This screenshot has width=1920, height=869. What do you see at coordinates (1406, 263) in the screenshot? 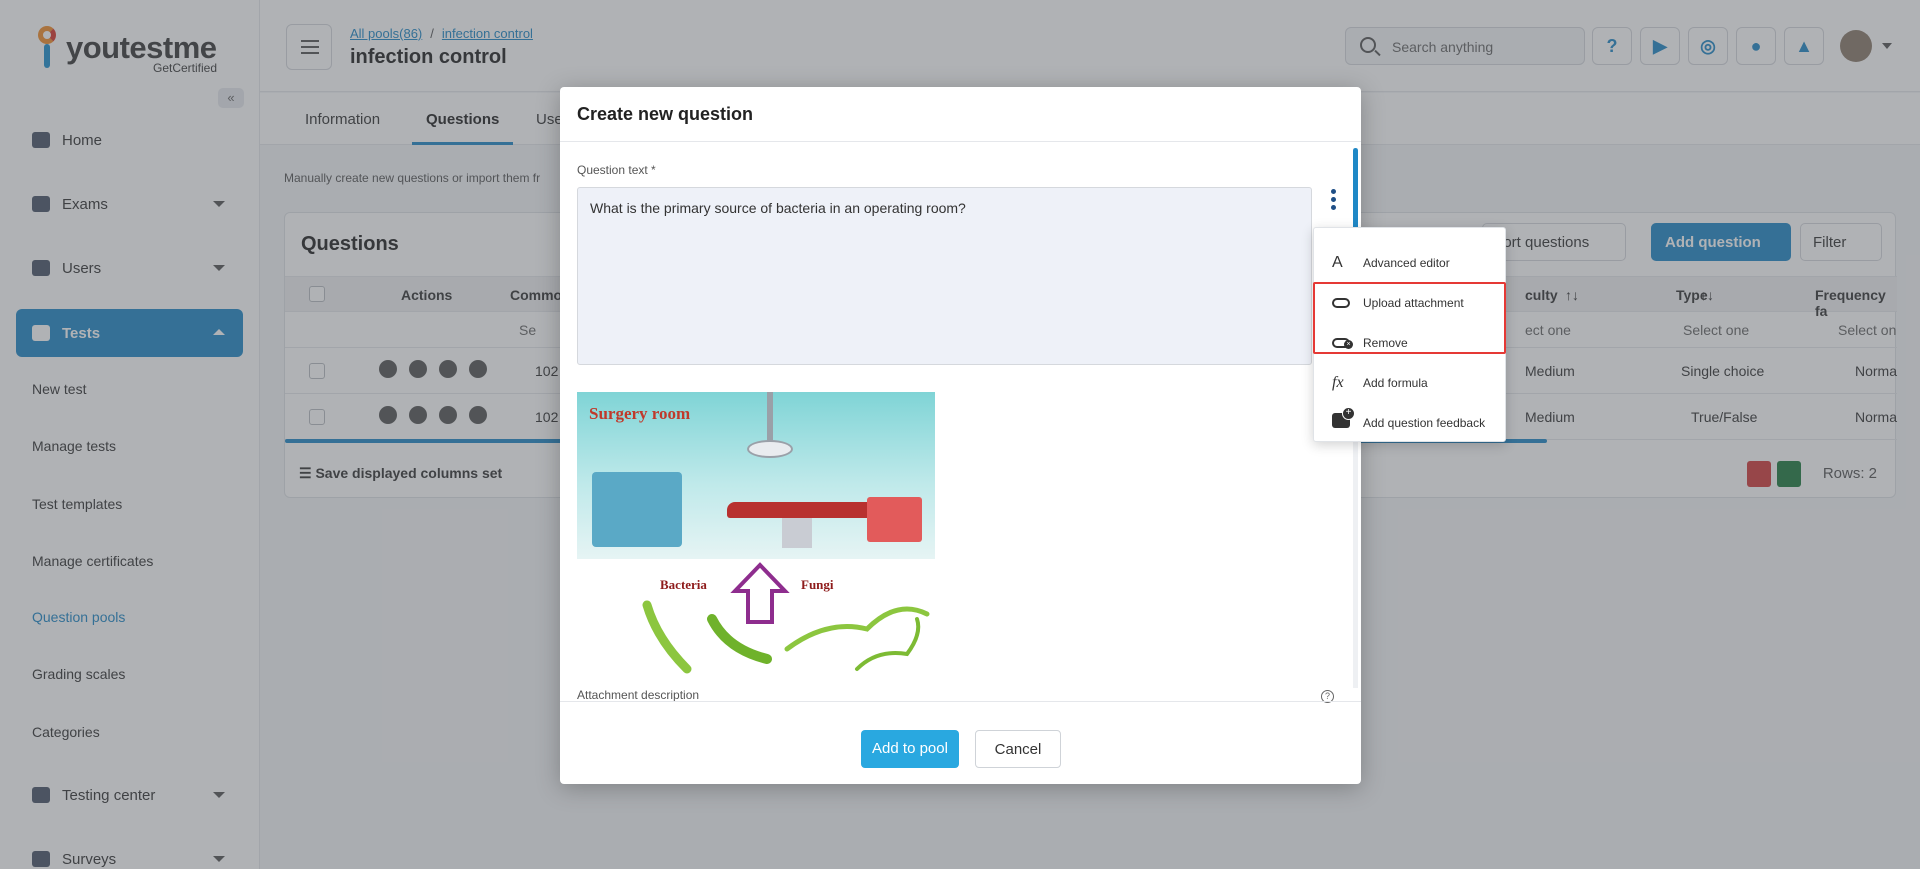
I see `menu-item-label: Advanced editor` at bounding box center [1406, 263].